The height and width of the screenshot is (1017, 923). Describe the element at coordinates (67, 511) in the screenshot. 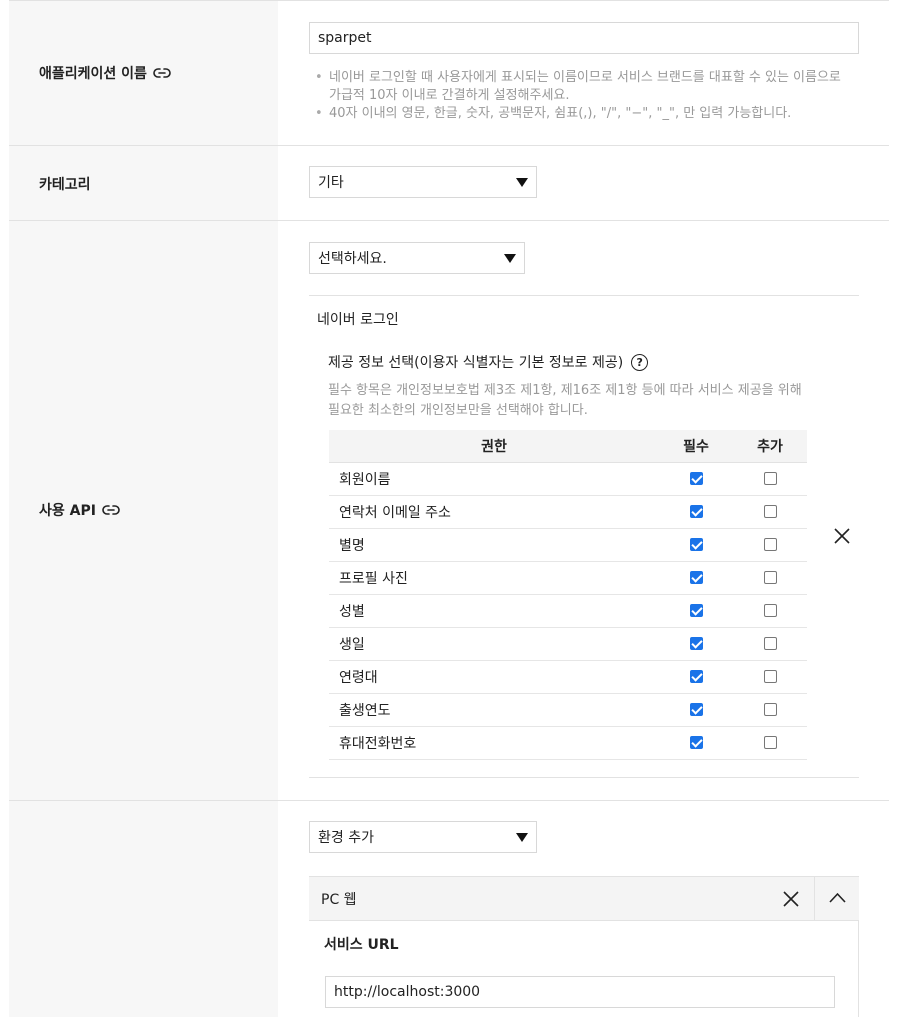

I see `api-label-text: 사용 API` at that location.